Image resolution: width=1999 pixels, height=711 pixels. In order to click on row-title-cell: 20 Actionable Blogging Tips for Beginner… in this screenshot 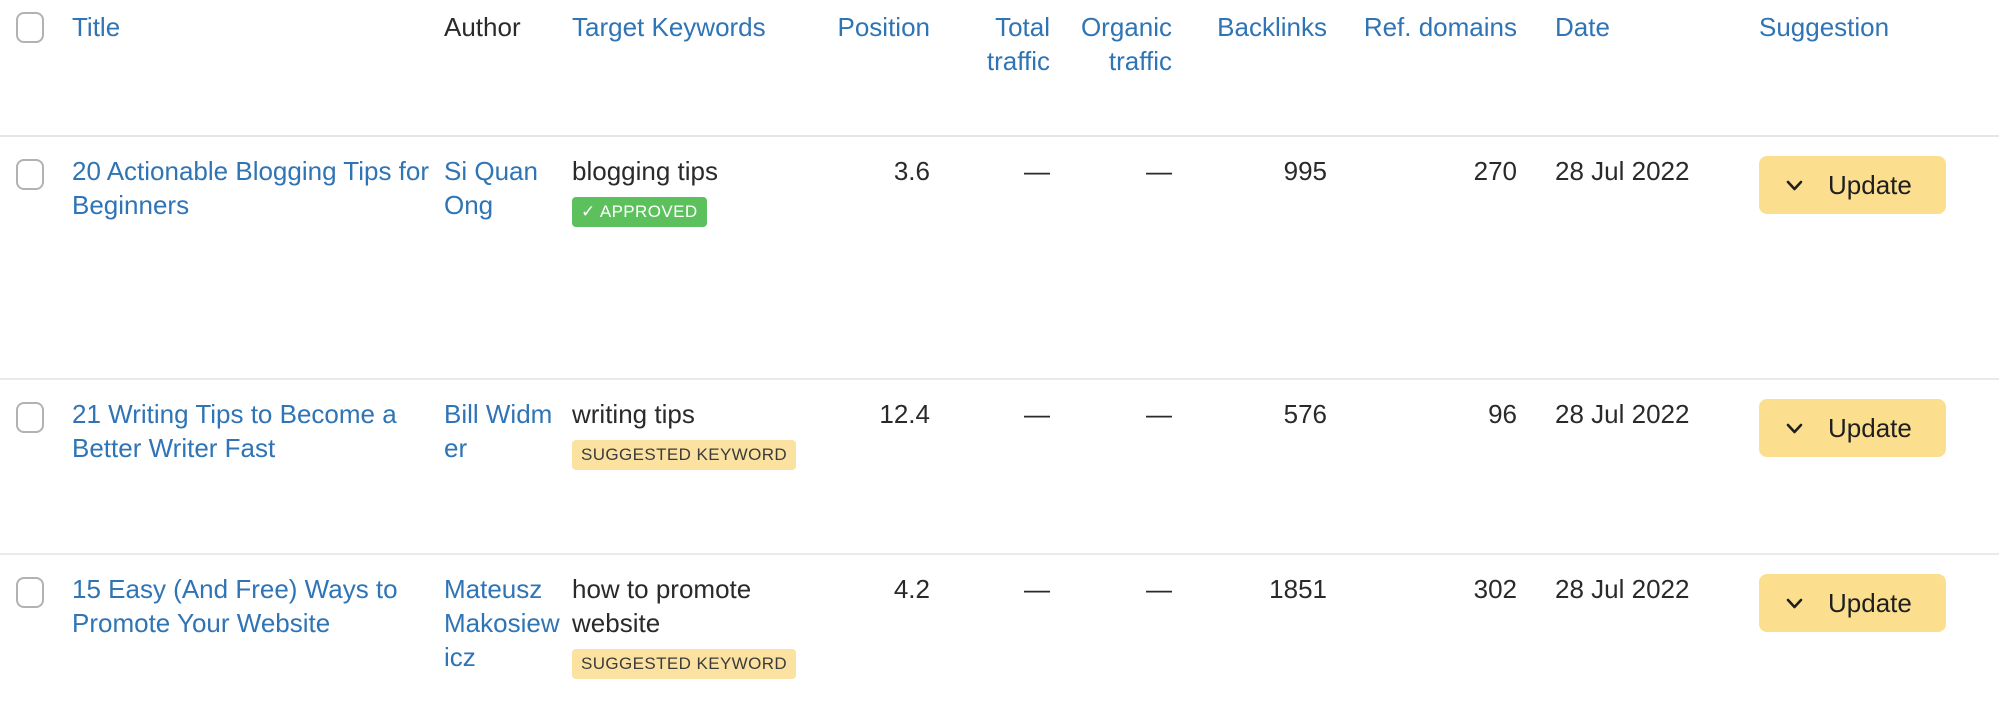, I will do `click(245, 258)`.